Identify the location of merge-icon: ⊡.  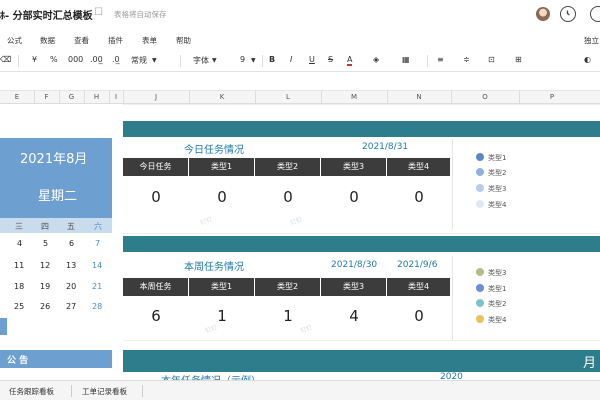
(491, 59).